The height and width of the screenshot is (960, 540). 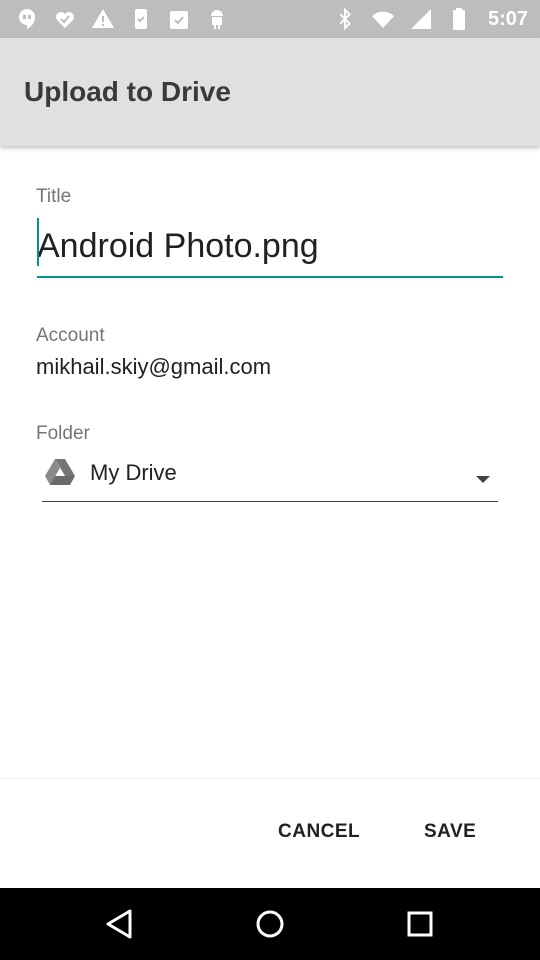 I want to click on hangouts-icon, so click(x=27, y=19).